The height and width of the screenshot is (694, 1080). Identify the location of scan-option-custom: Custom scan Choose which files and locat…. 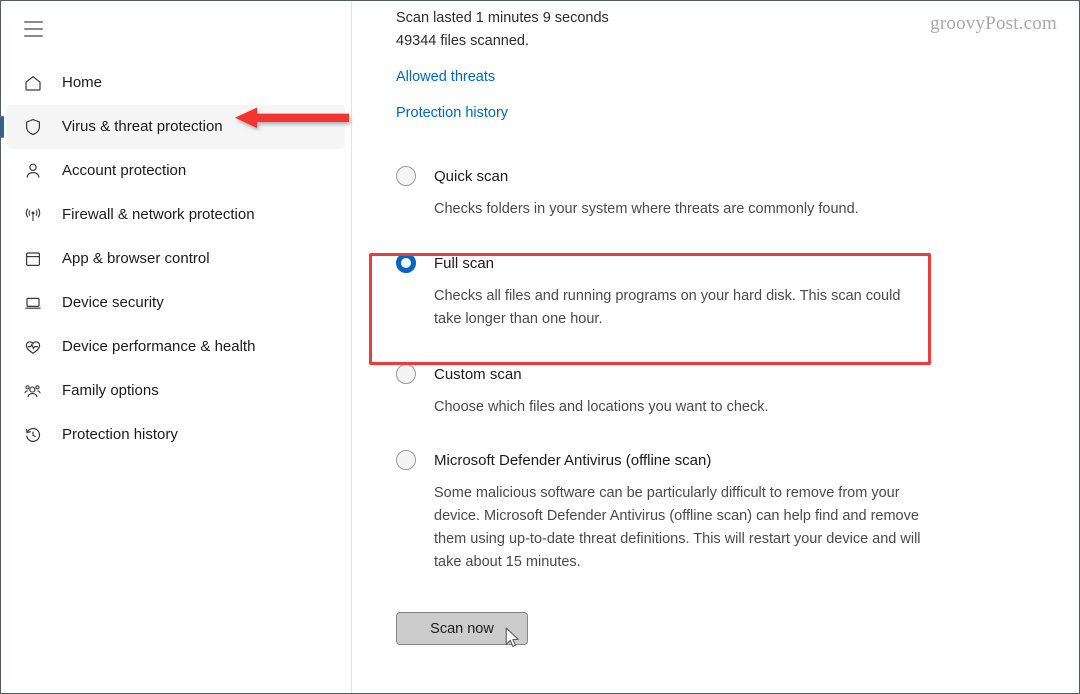
(737, 389).